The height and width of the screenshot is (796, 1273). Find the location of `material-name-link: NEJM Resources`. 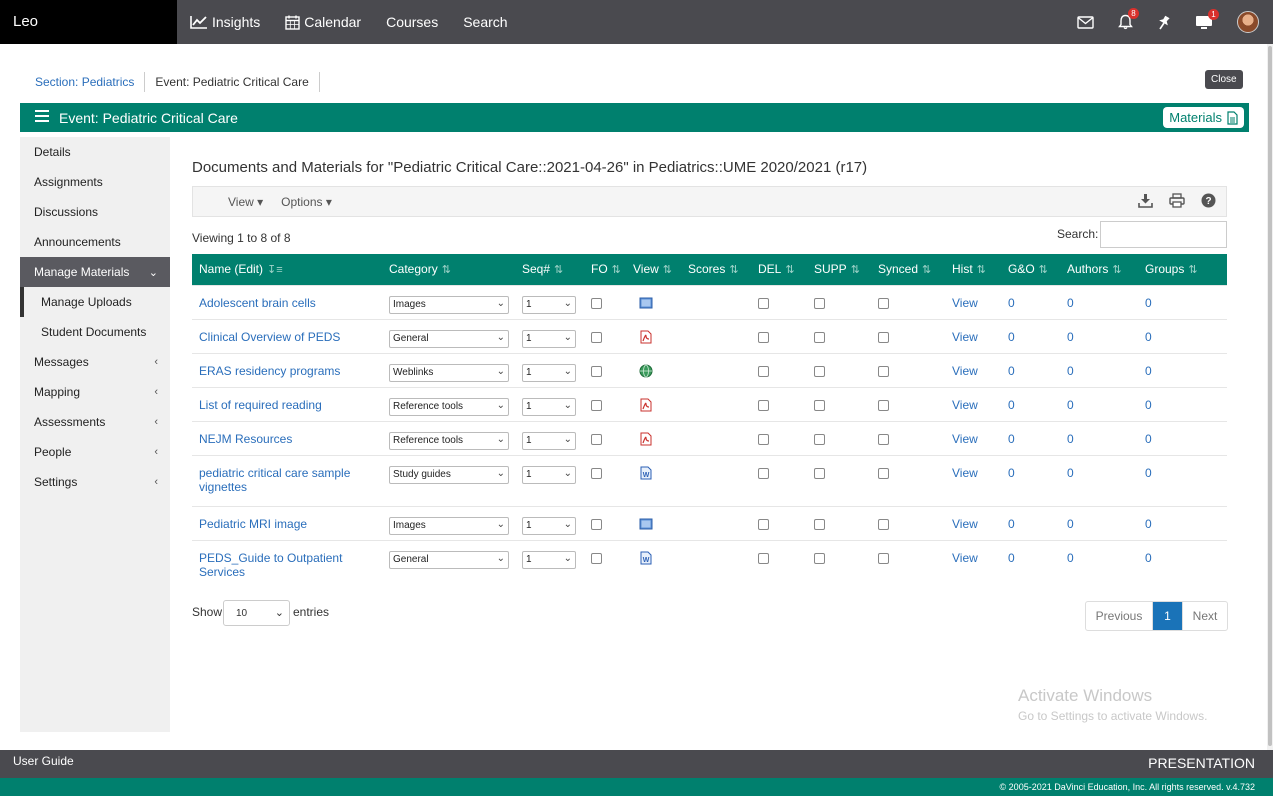

material-name-link: NEJM Resources is located at coordinates (245, 439).